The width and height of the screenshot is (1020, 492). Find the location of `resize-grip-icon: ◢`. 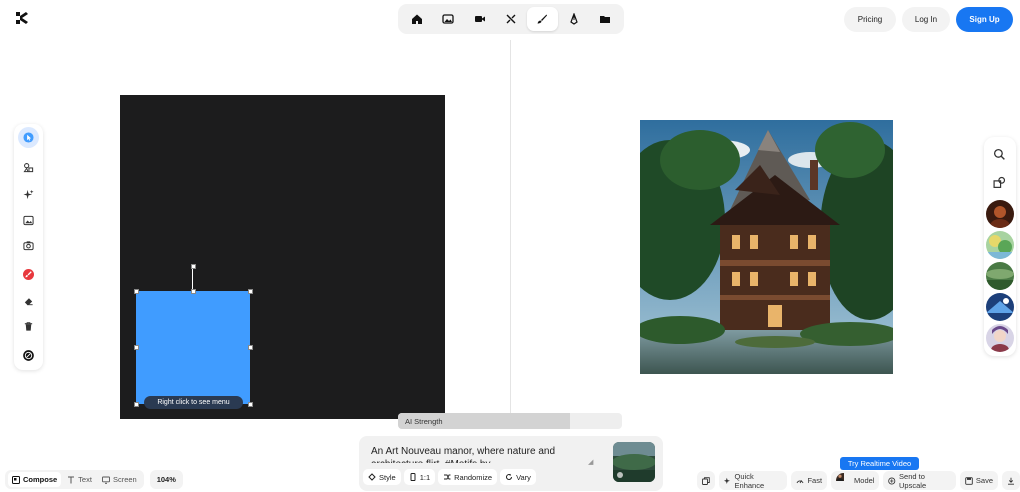

resize-grip-icon: ◢ is located at coordinates (590, 462).